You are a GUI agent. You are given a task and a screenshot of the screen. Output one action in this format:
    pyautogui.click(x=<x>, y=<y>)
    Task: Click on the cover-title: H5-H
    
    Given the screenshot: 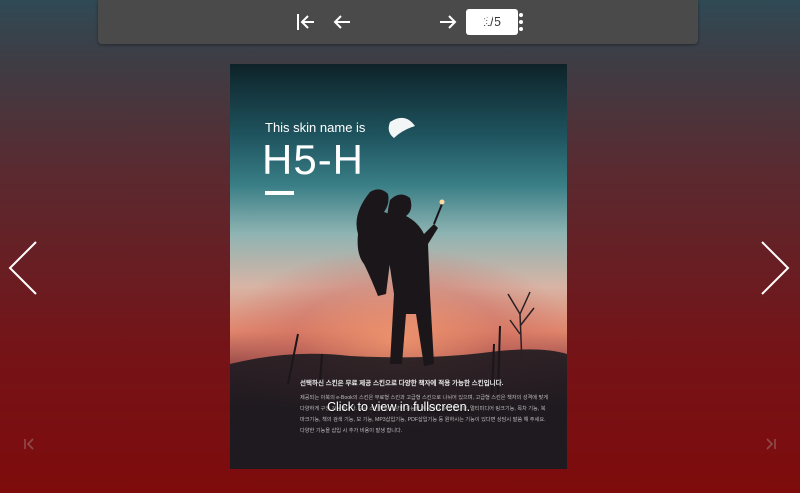 What is the action you would take?
    pyautogui.click(x=313, y=159)
    